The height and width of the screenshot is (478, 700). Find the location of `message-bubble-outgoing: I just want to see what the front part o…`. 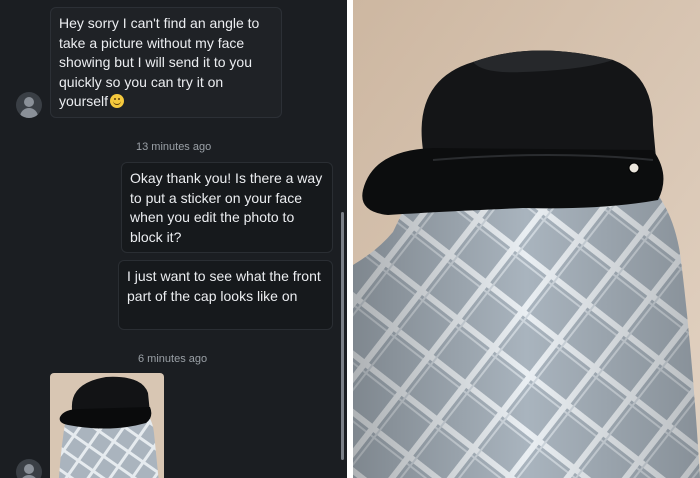

message-bubble-outgoing: I just want to see what the front part o… is located at coordinates (225, 295).